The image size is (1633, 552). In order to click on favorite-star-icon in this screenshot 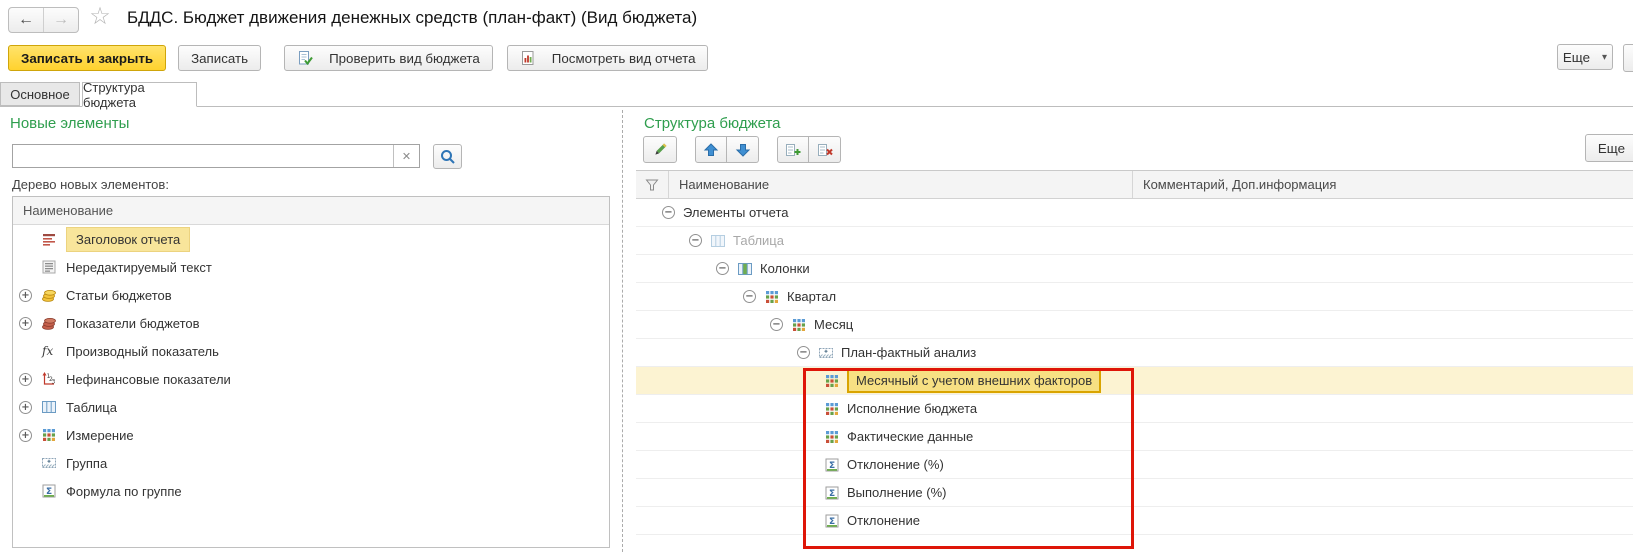, I will do `click(100, 17)`.